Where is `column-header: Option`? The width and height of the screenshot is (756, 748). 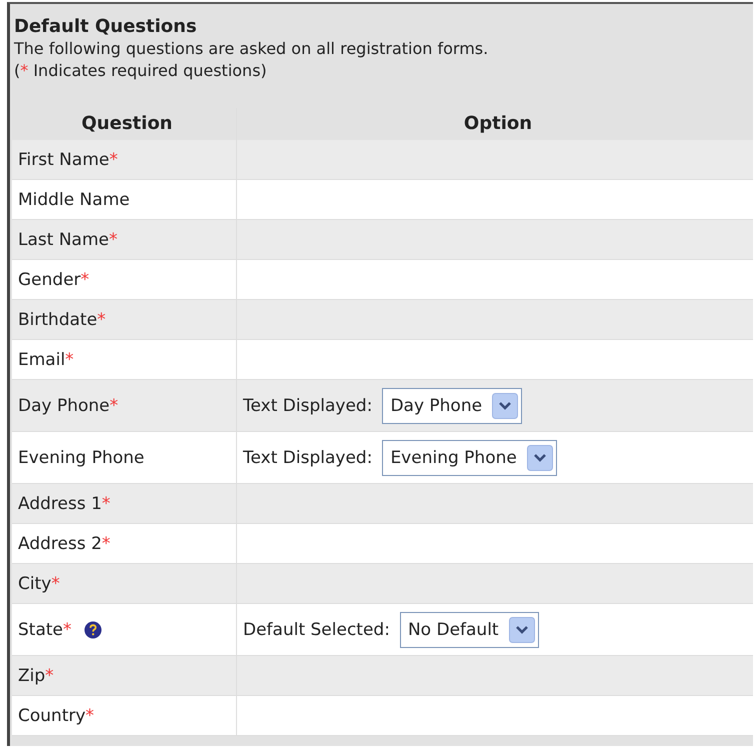 column-header: Option is located at coordinates (498, 124).